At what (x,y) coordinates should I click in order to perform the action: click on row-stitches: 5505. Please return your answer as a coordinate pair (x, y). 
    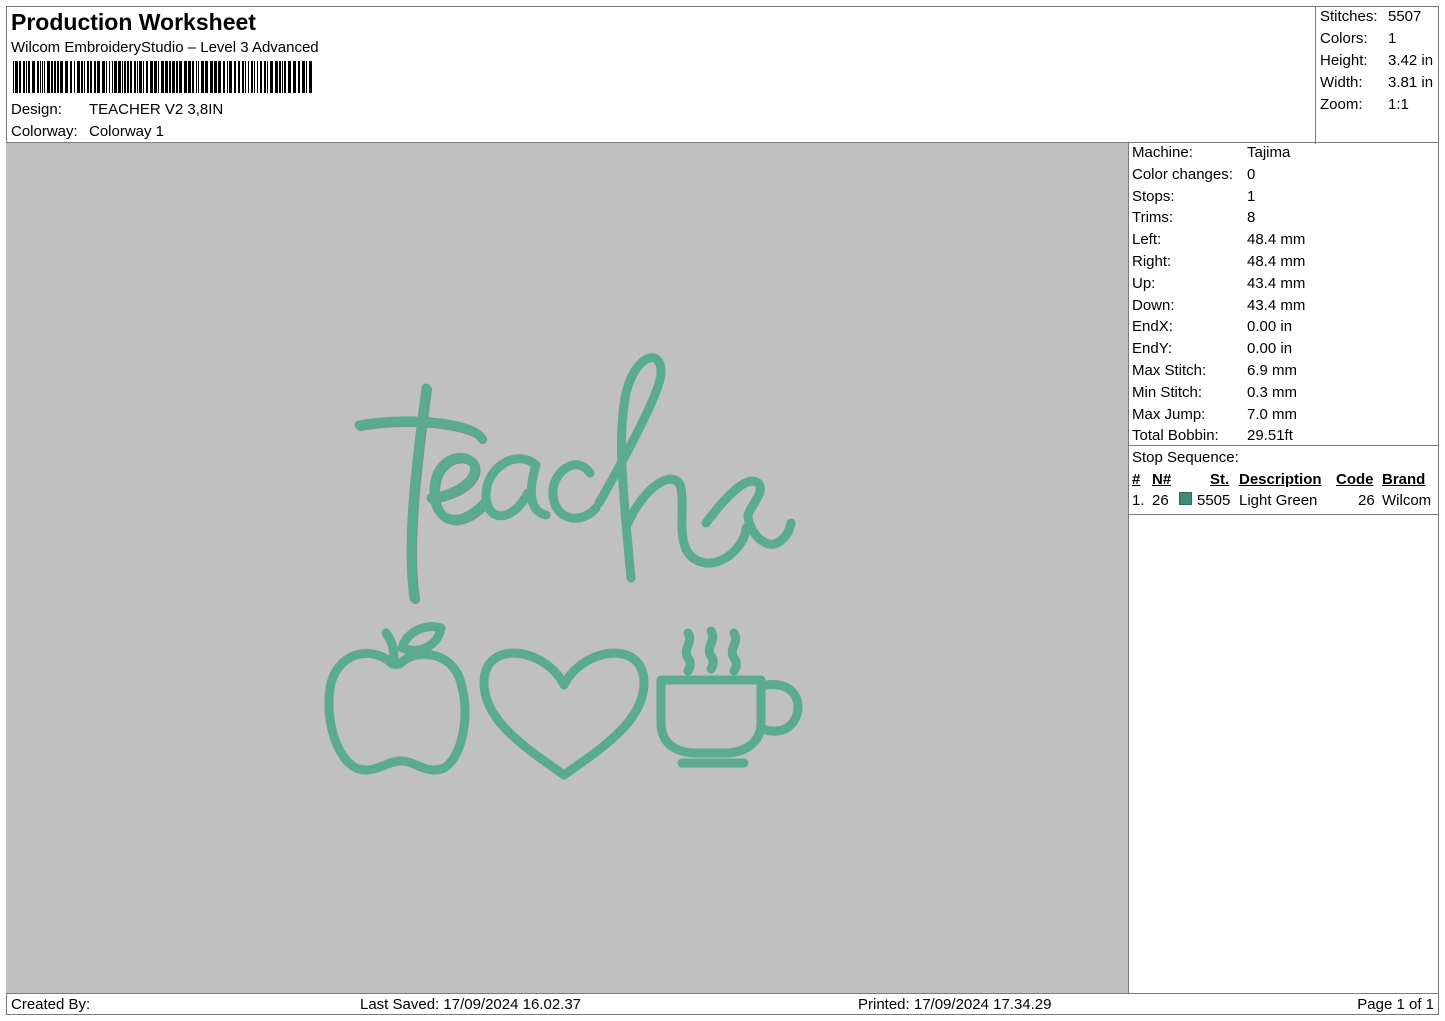
    Looking at the image, I should click on (1214, 500).